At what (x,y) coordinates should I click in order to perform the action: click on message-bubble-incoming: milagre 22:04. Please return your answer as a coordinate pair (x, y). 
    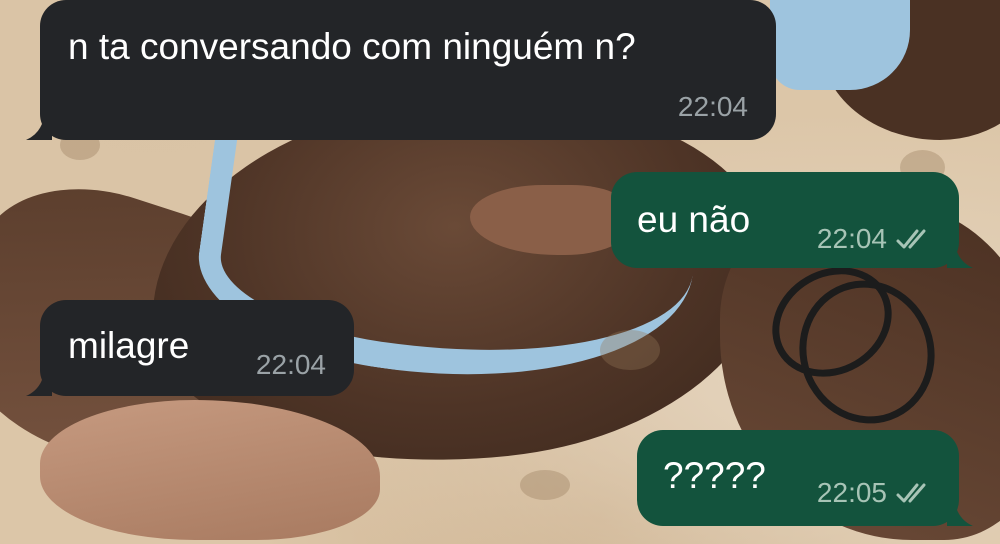
    Looking at the image, I should click on (190, 348).